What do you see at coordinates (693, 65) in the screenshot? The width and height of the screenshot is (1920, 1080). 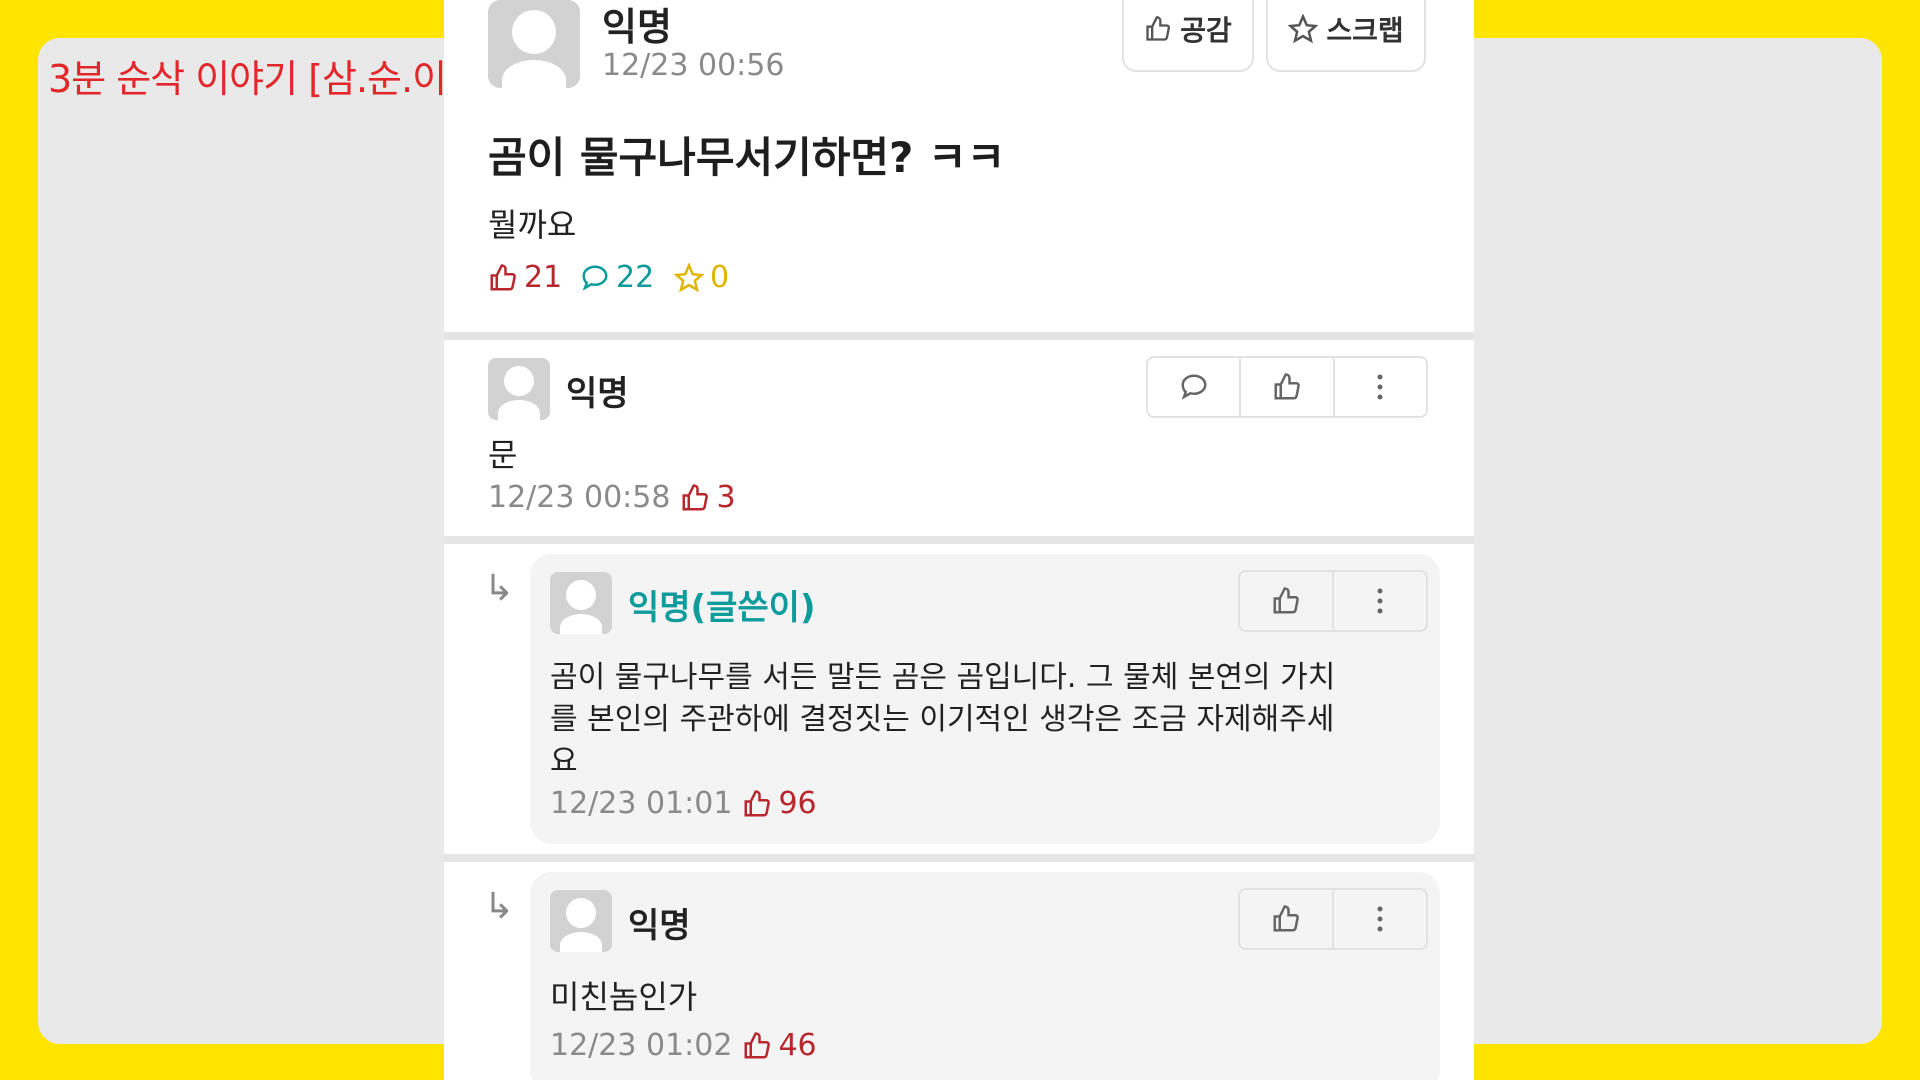 I see `post-time: 12/23 00:56` at bounding box center [693, 65].